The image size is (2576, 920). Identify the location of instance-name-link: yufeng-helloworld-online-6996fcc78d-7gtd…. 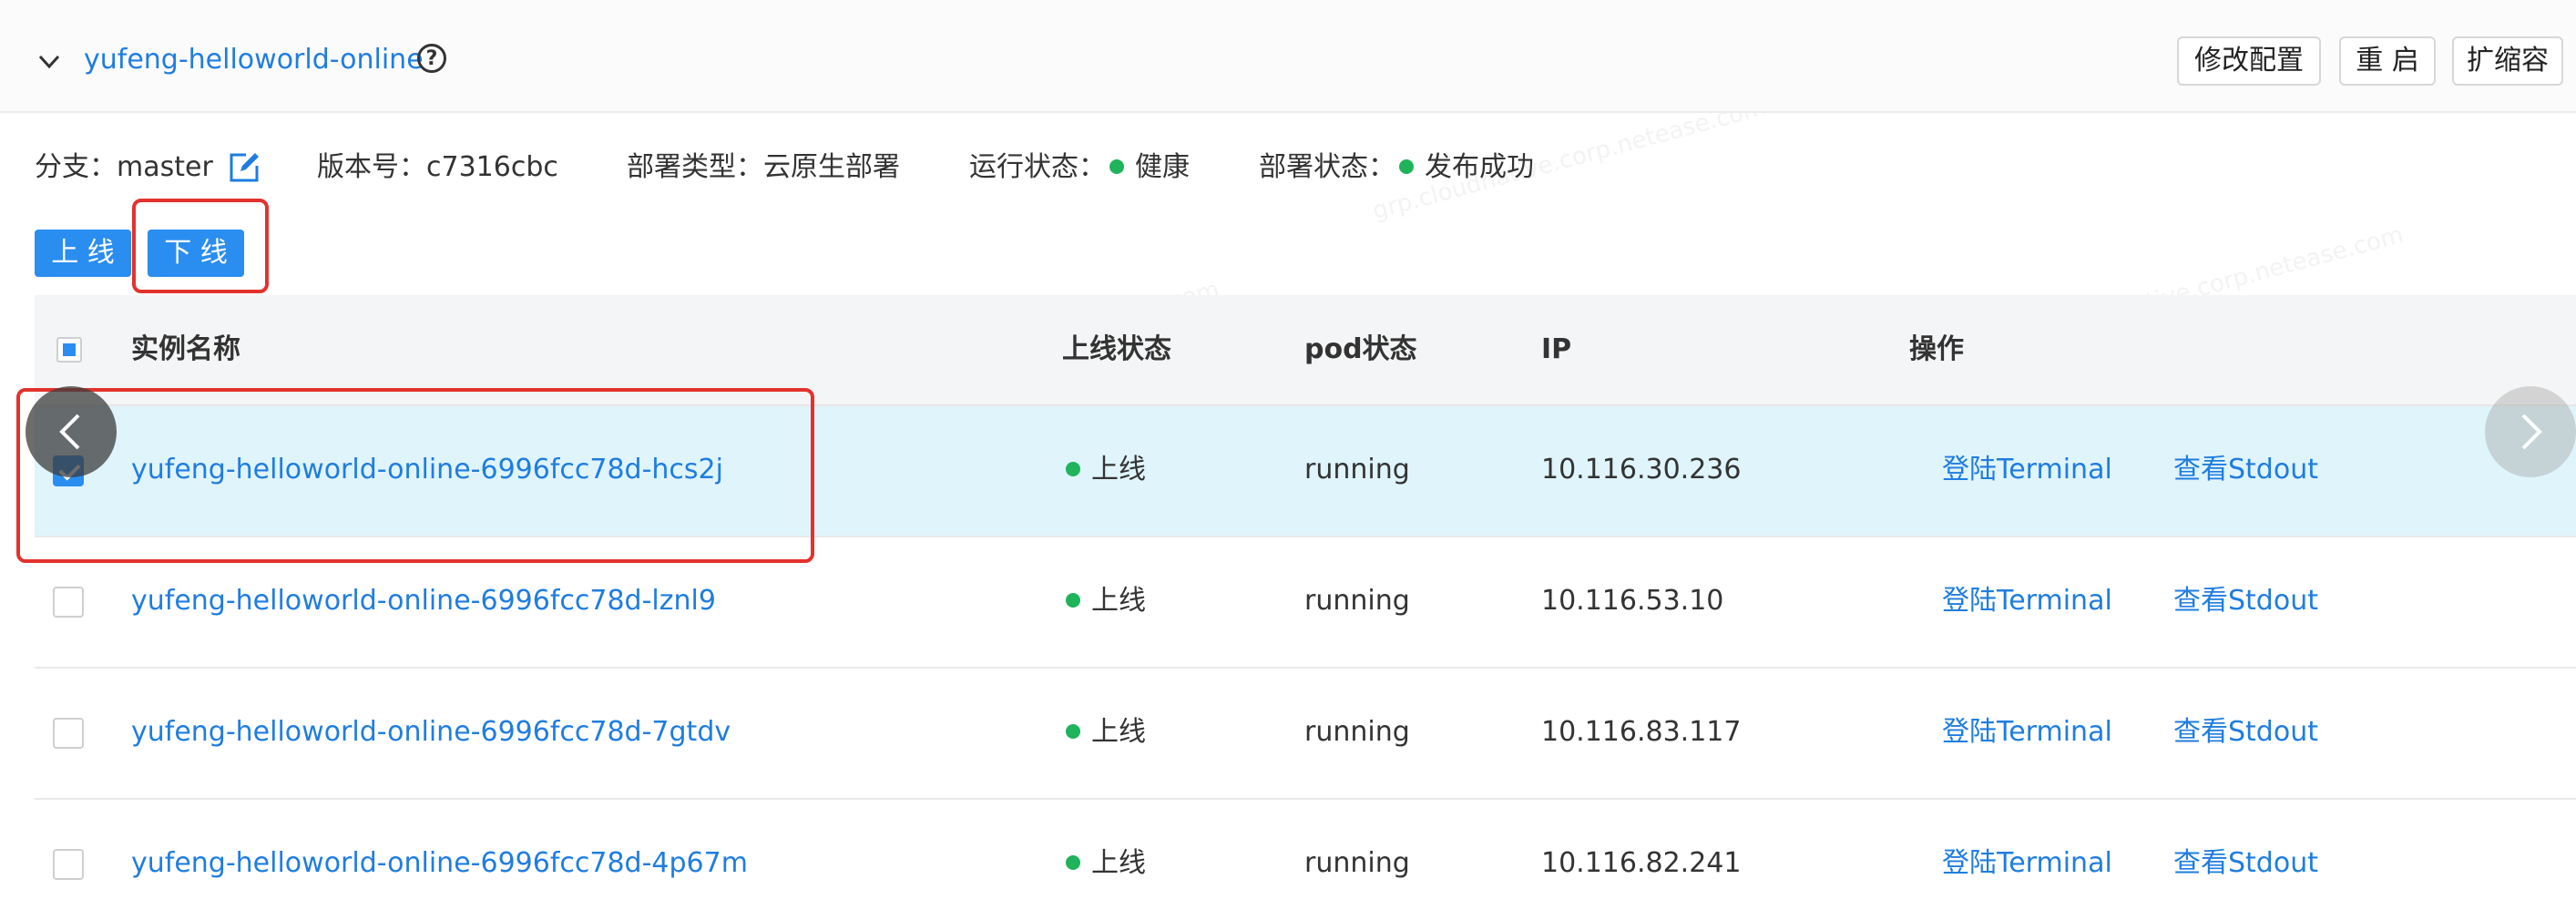
(431, 732).